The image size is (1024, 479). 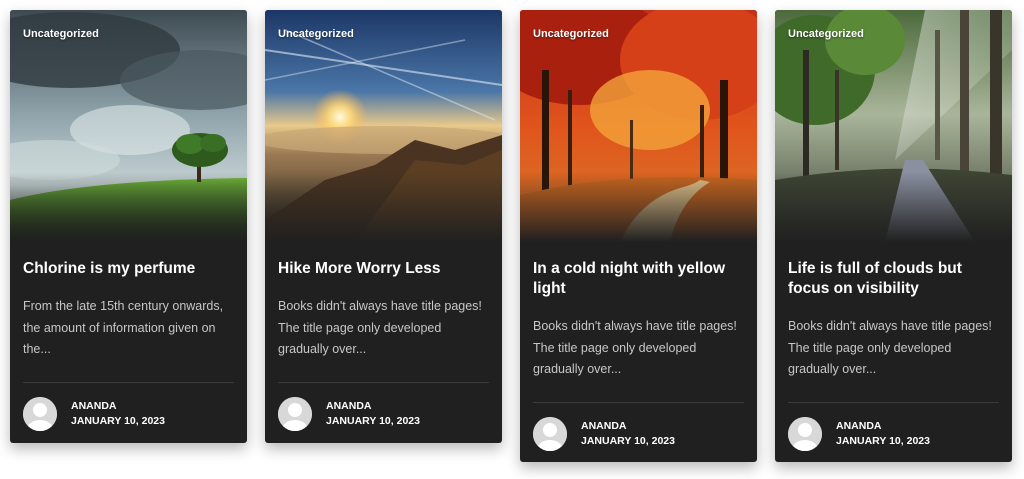 I want to click on post-title: Hike More Worry Less, so click(x=383, y=269).